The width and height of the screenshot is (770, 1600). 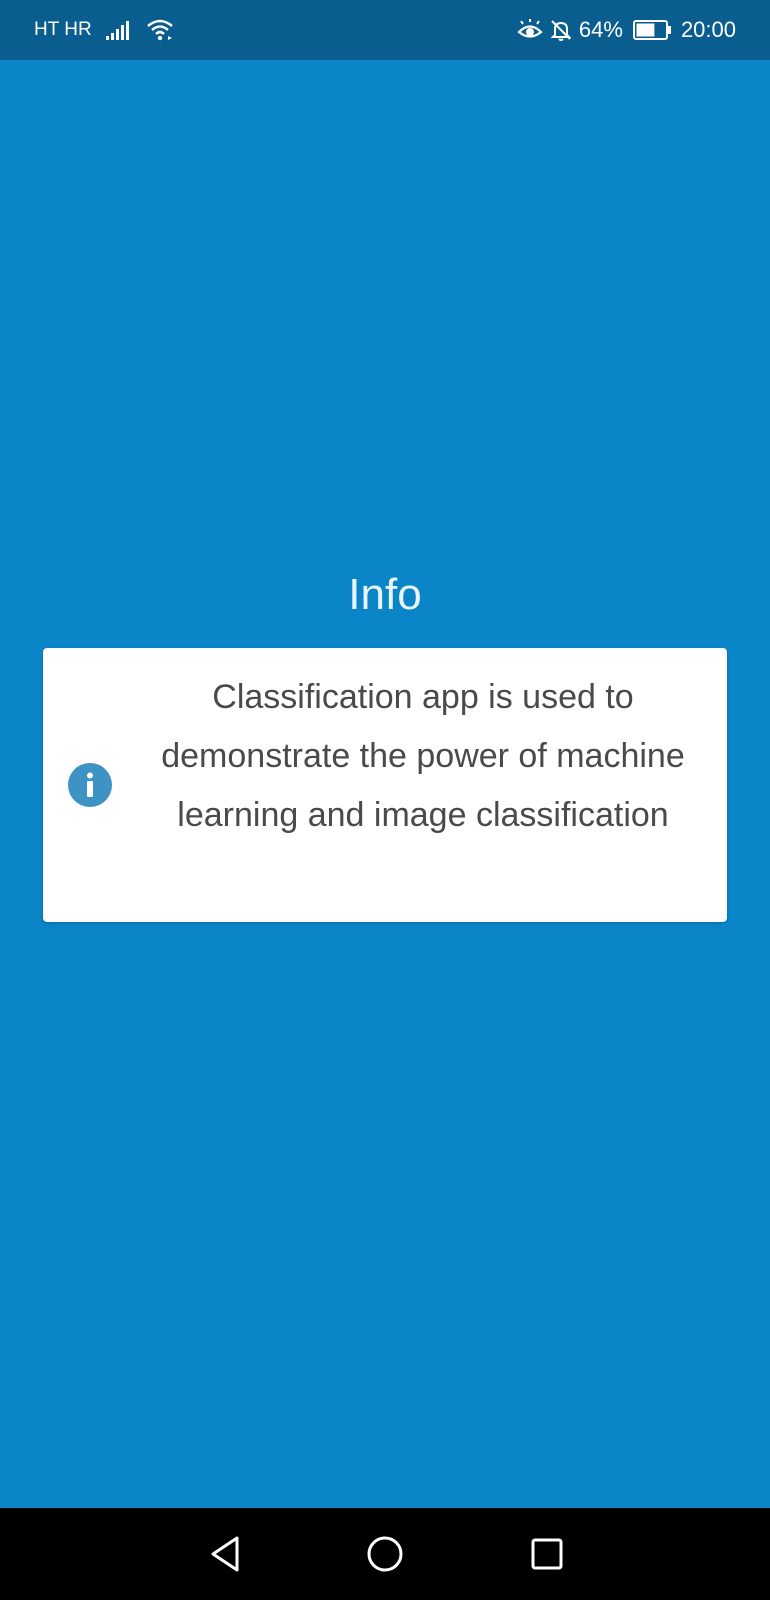 I want to click on notifications-off-icon, so click(x=561, y=30).